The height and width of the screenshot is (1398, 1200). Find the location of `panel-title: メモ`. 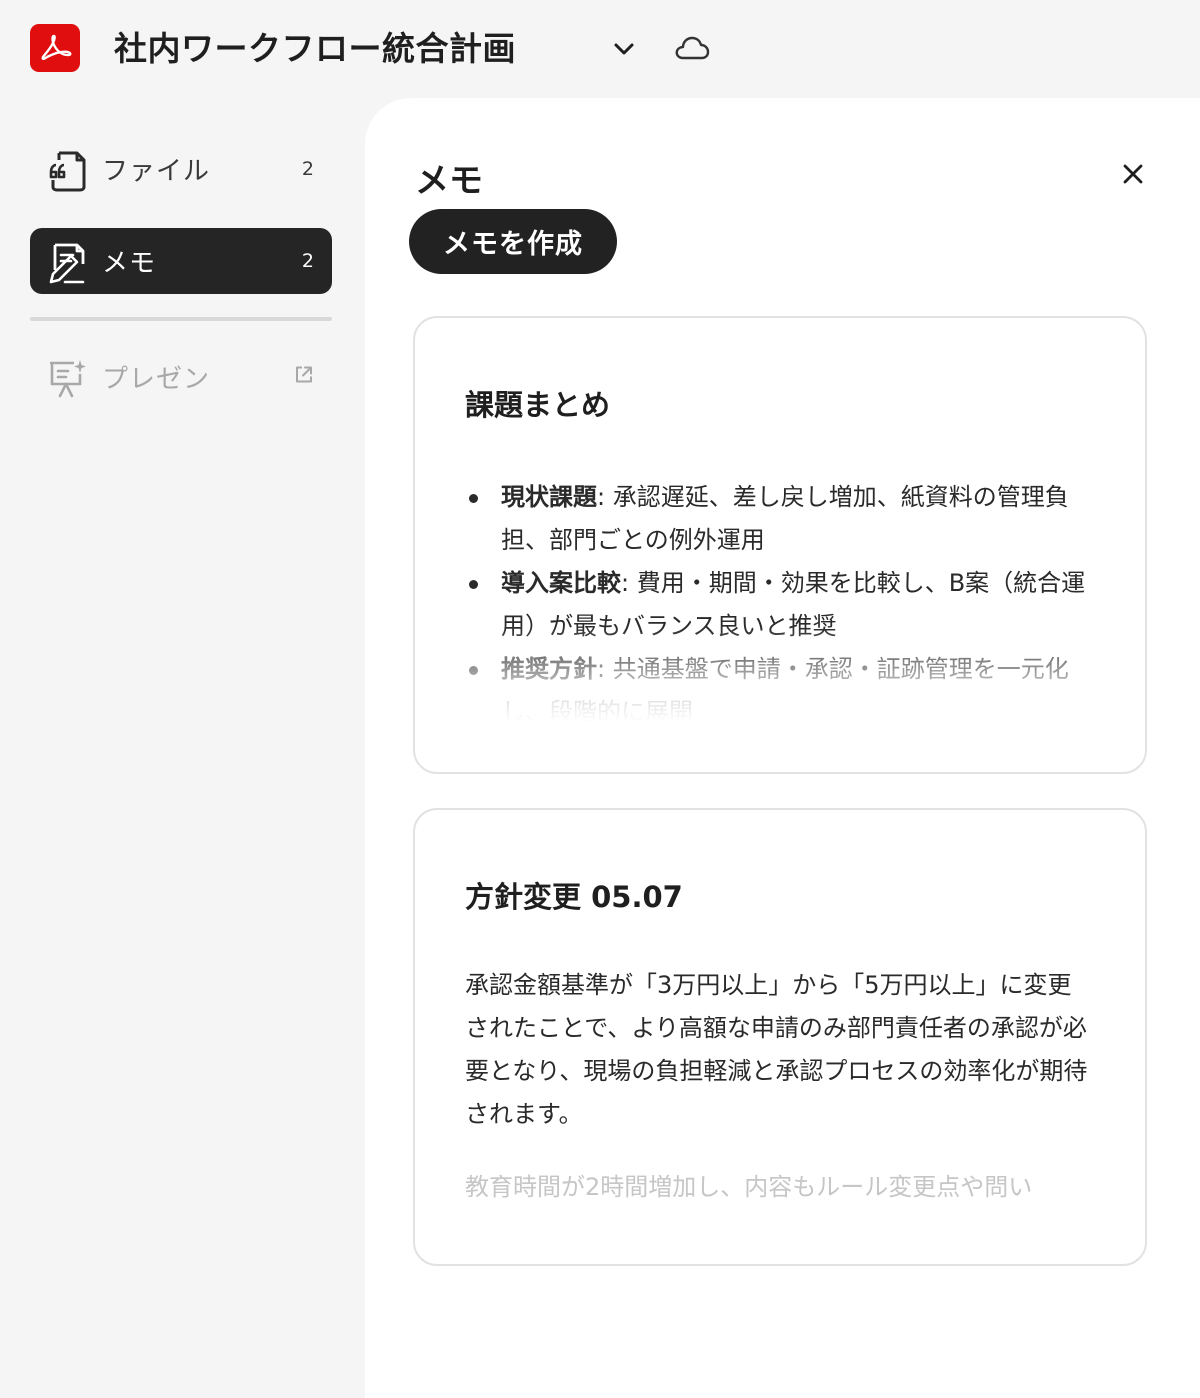

panel-title: メモ is located at coordinates (449, 181).